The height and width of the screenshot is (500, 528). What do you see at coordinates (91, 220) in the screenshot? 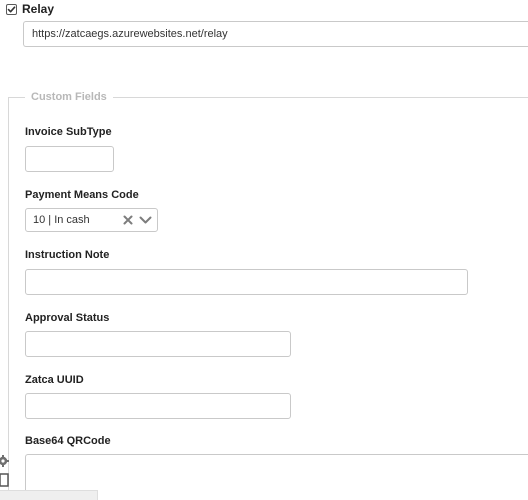
I see `payment-means-code-select: 10 | In cash` at bounding box center [91, 220].